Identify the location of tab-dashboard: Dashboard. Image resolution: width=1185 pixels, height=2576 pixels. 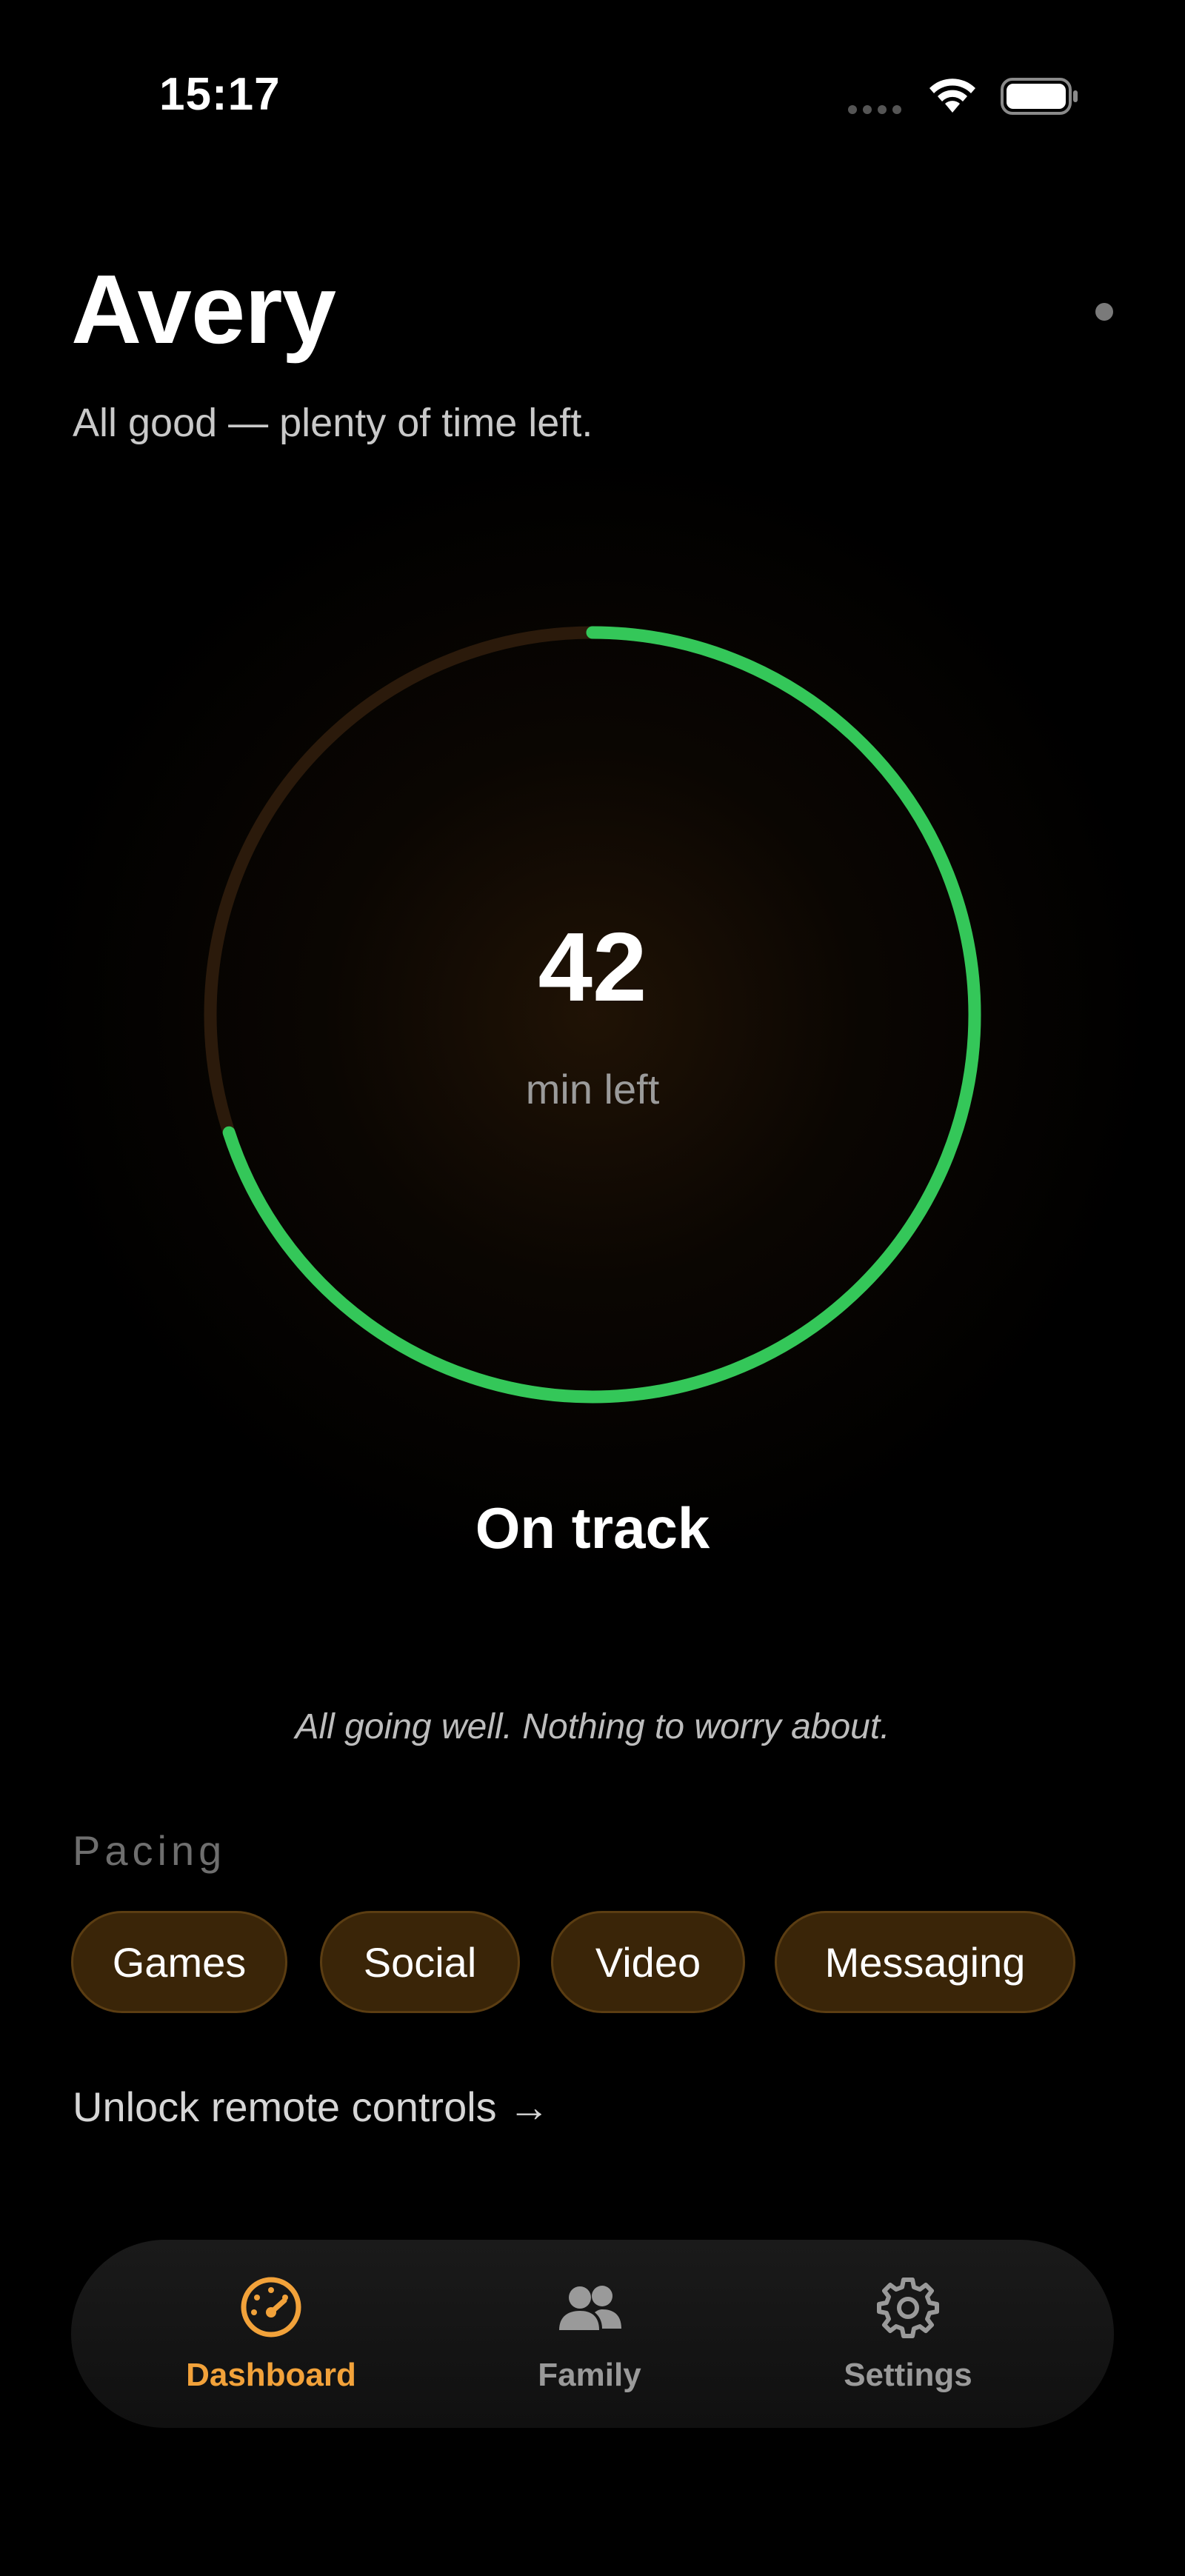
(271, 2334).